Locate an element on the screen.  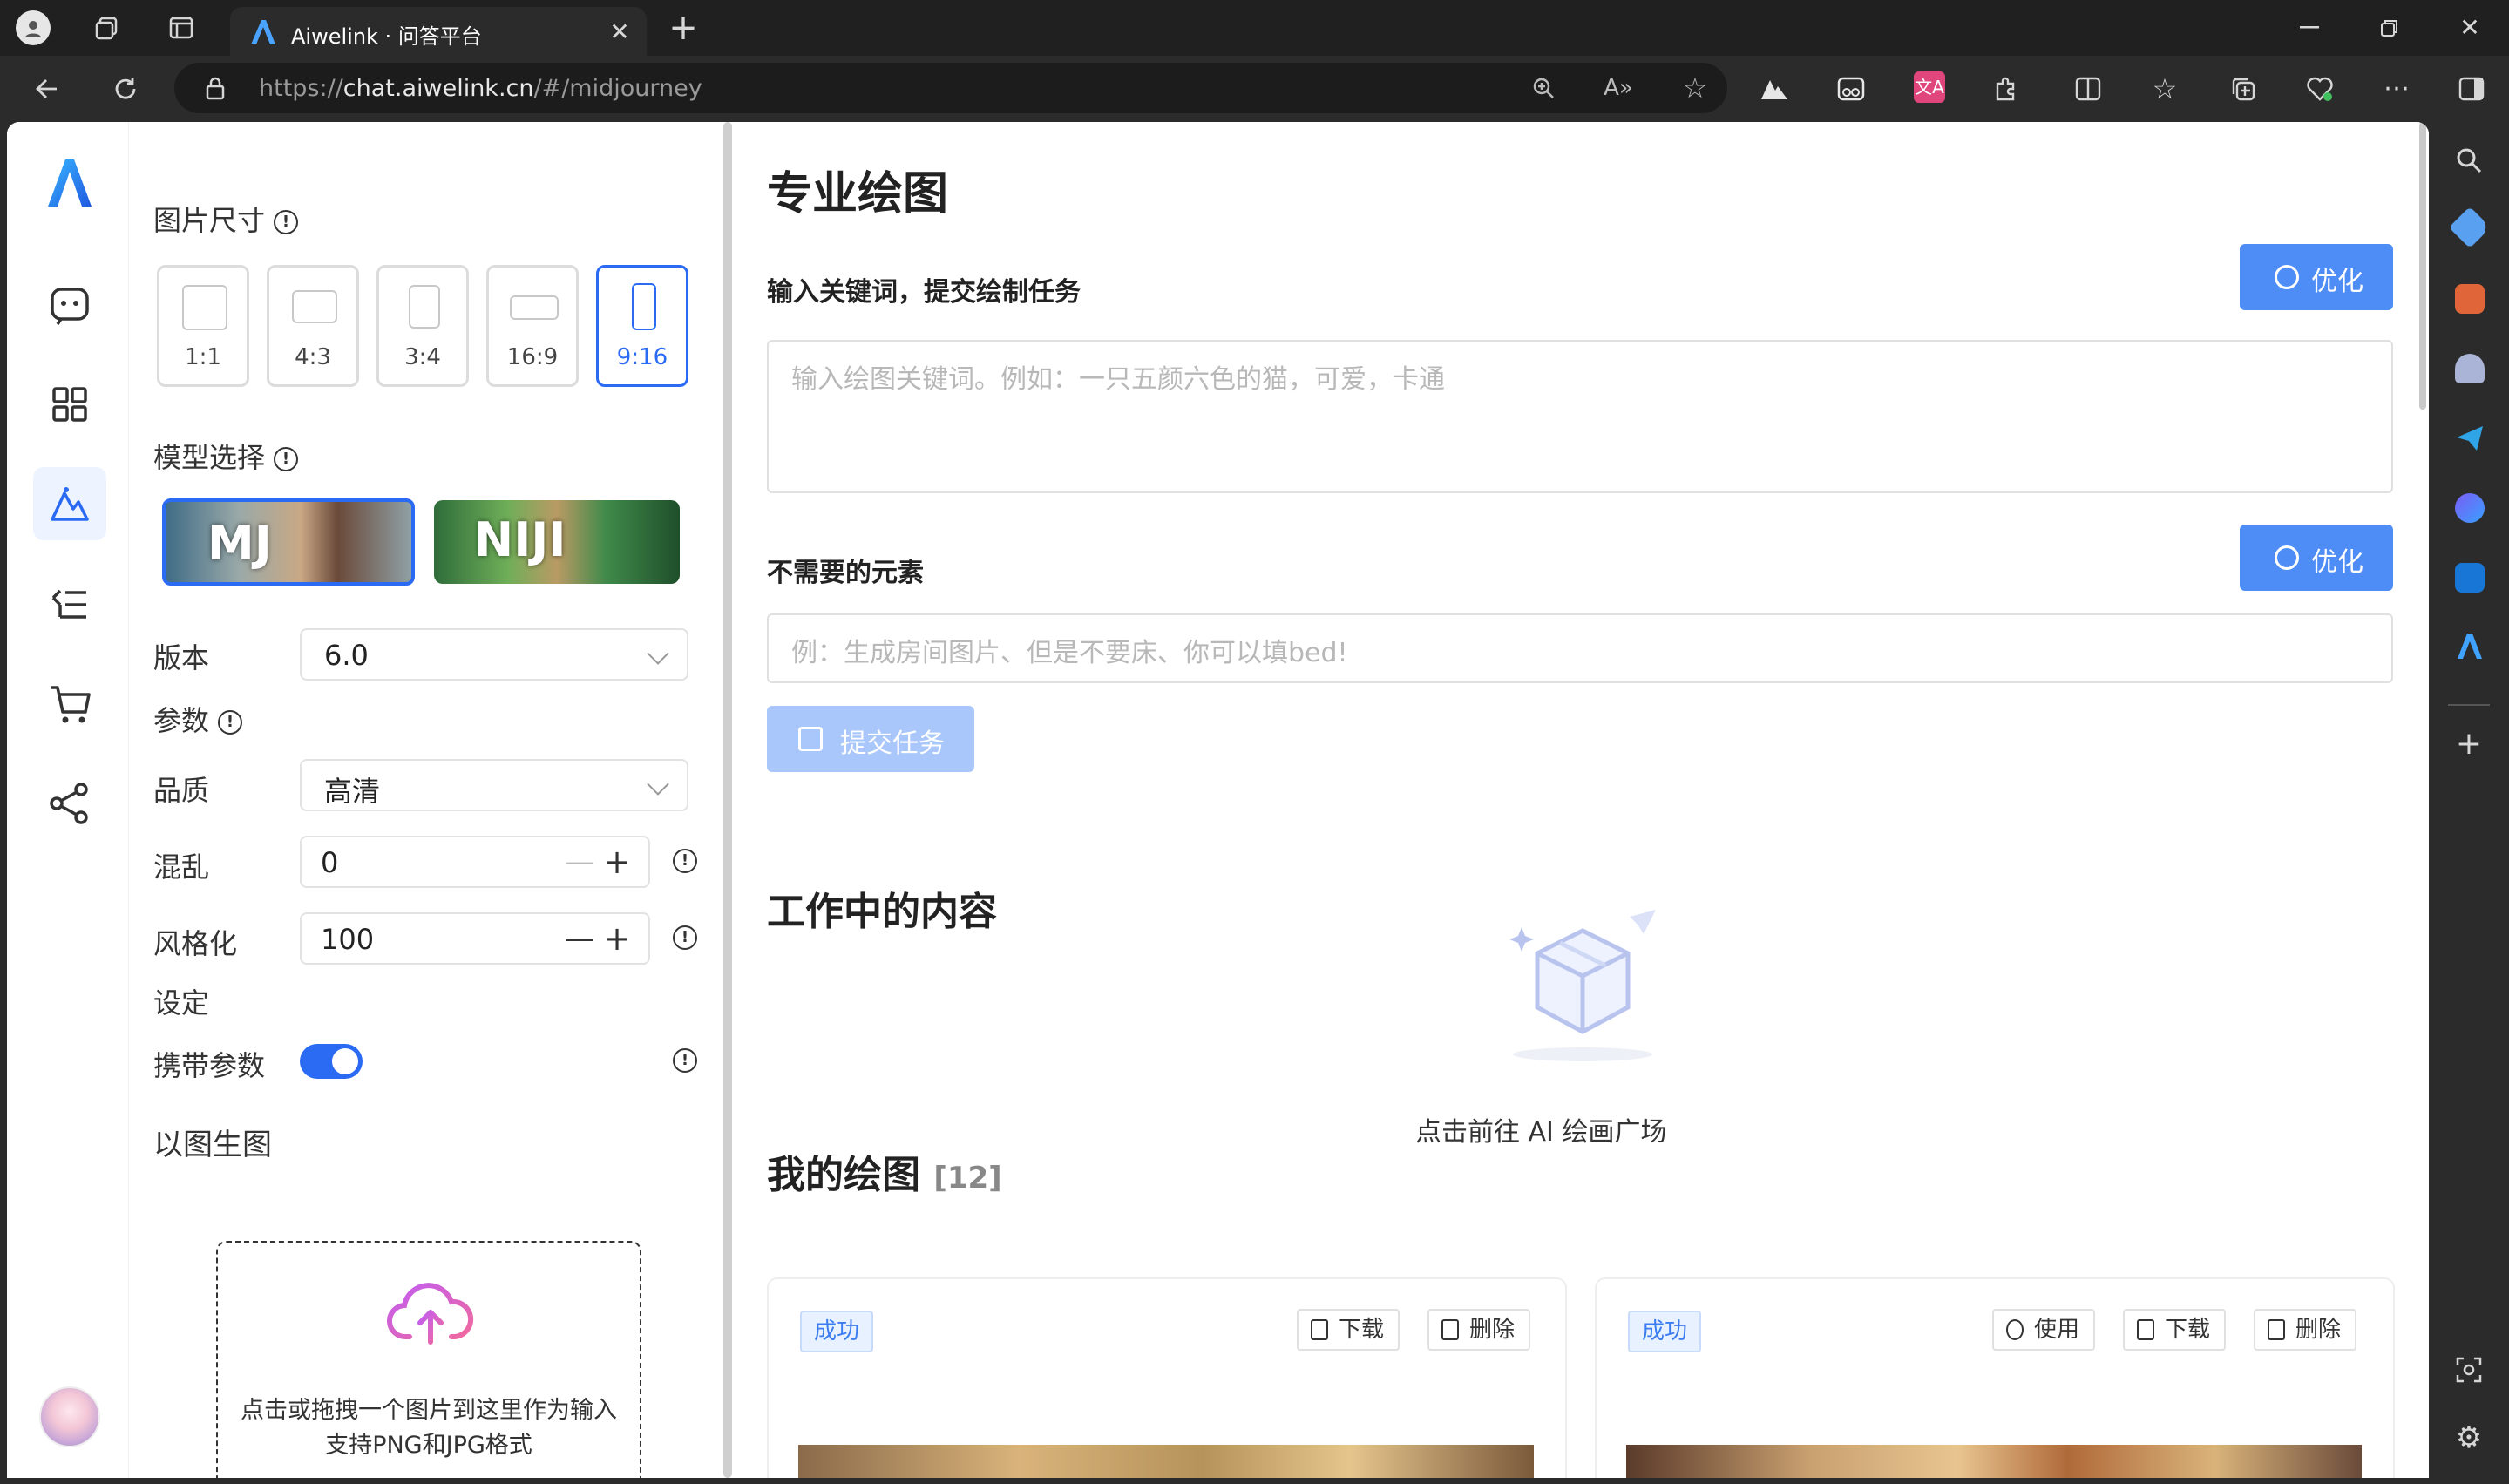
active-tab: Aiwelink · 问答平台 ✕ is located at coordinates (438, 31).